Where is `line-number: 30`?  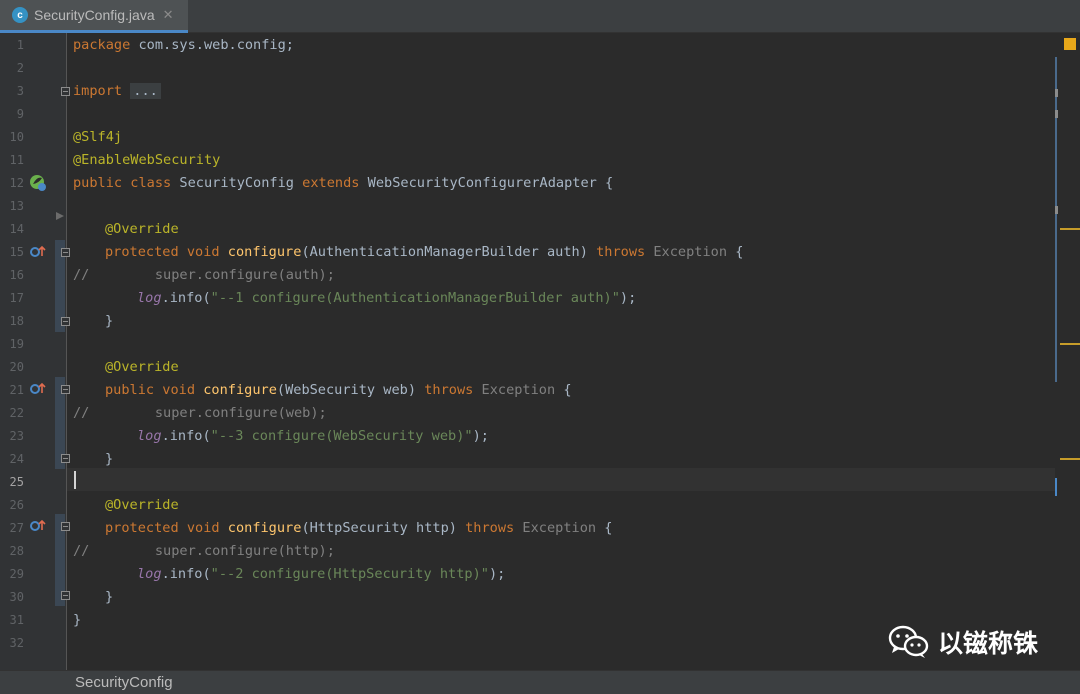 line-number: 30 is located at coordinates (16, 597).